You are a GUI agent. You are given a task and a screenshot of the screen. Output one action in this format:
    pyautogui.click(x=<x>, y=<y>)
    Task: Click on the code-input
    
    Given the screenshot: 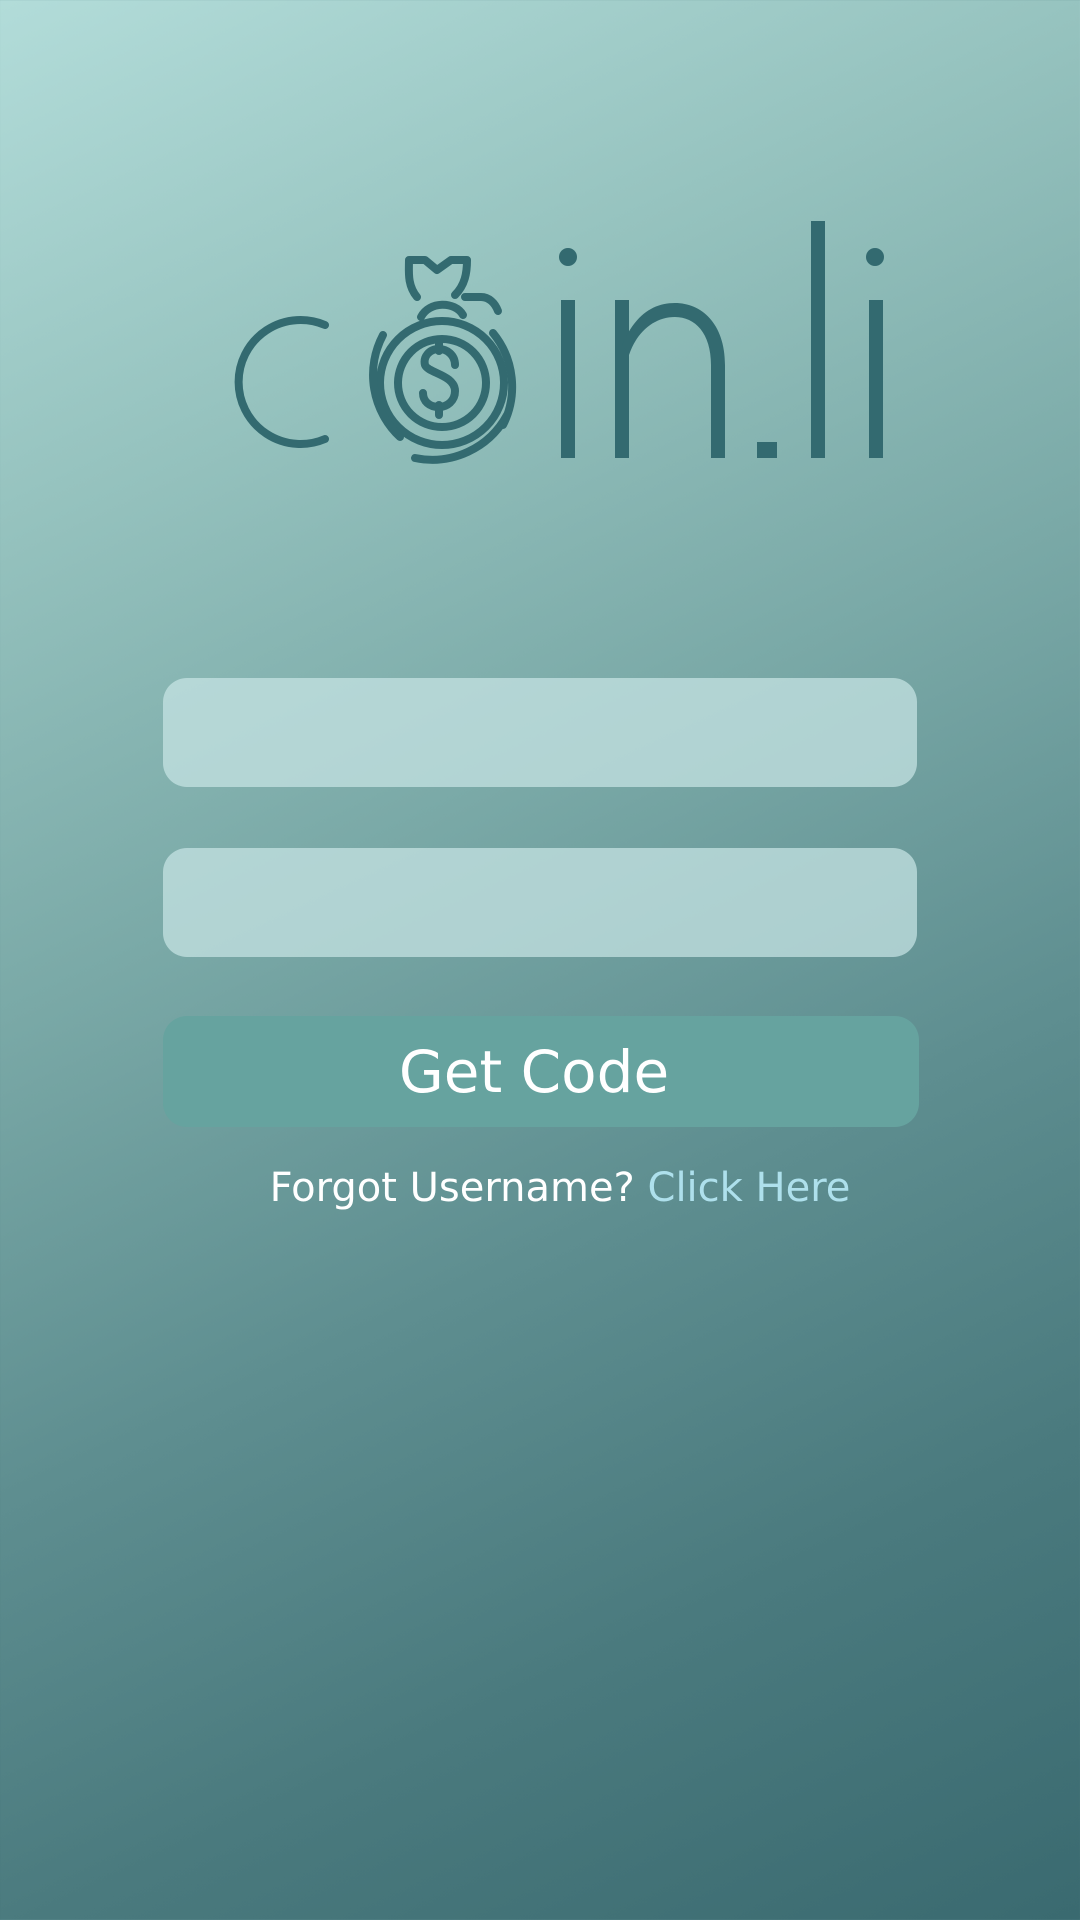 What is the action you would take?
    pyautogui.click(x=540, y=902)
    